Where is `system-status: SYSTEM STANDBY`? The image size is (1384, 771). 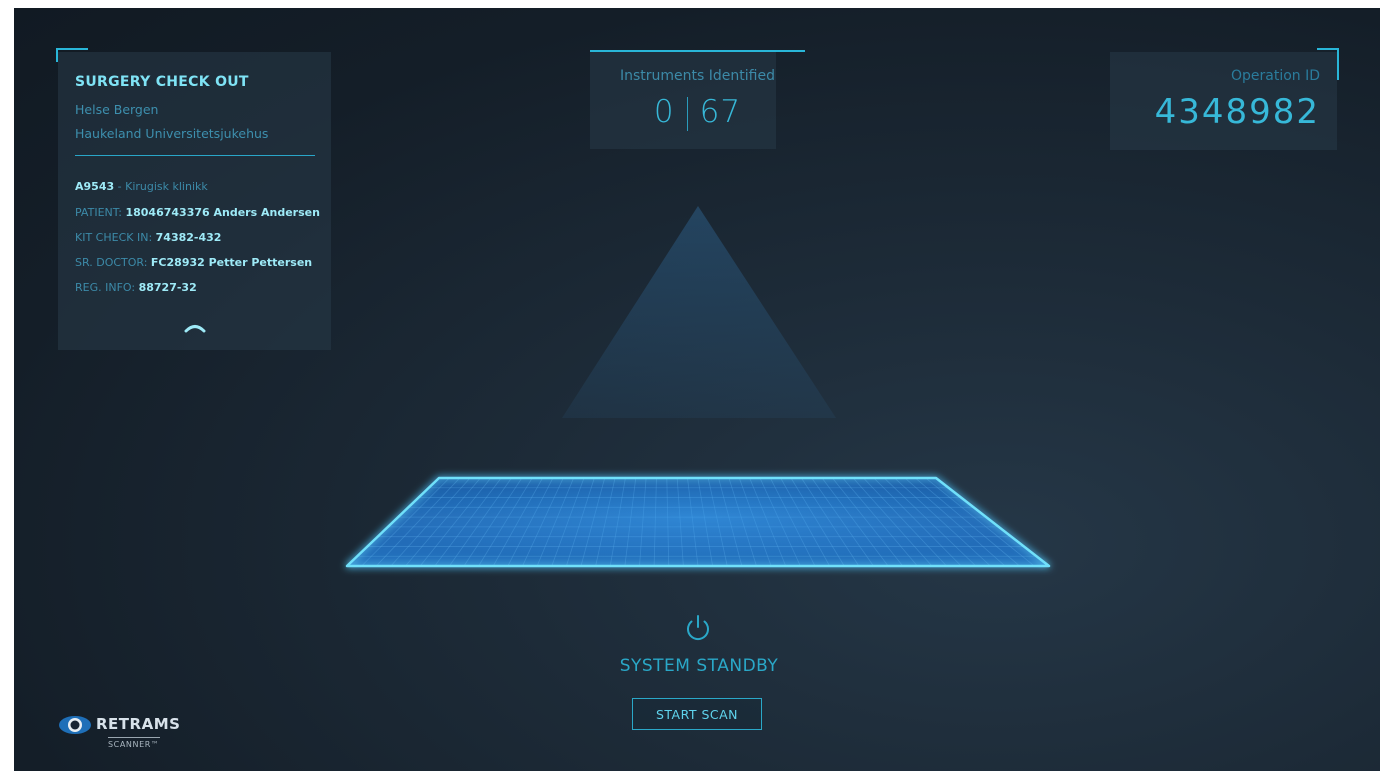
system-status: SYSTEM STANDBY is located at coordinates (699, 666).